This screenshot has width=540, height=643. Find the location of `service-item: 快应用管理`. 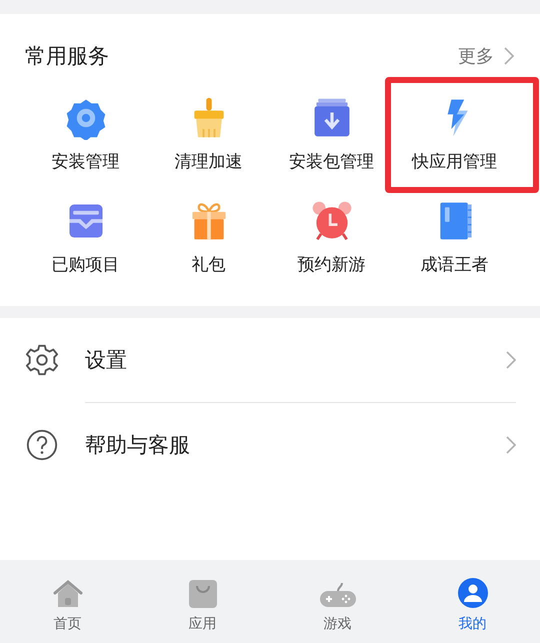

service-item: 快应用管理 is located at coordinates (454, 132).